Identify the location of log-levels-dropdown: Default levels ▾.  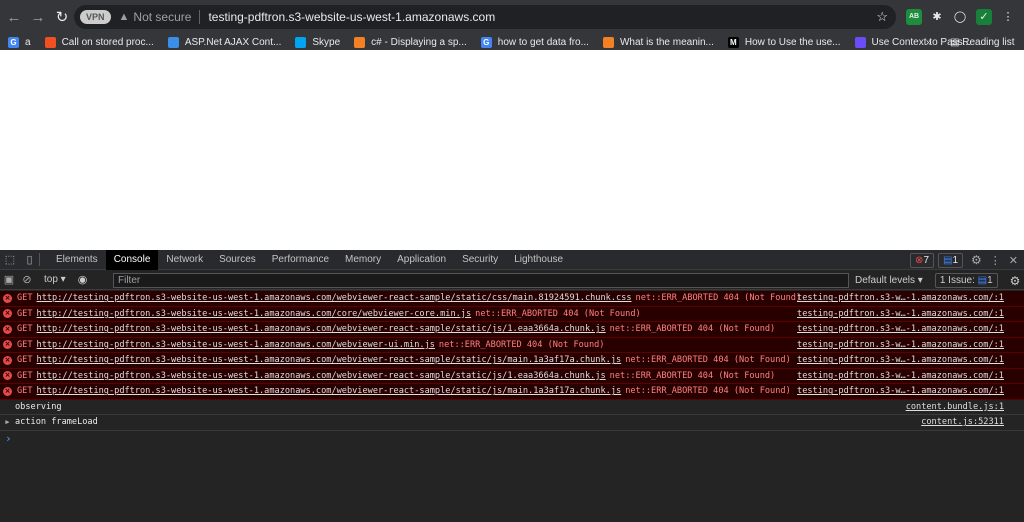
(889, 280).